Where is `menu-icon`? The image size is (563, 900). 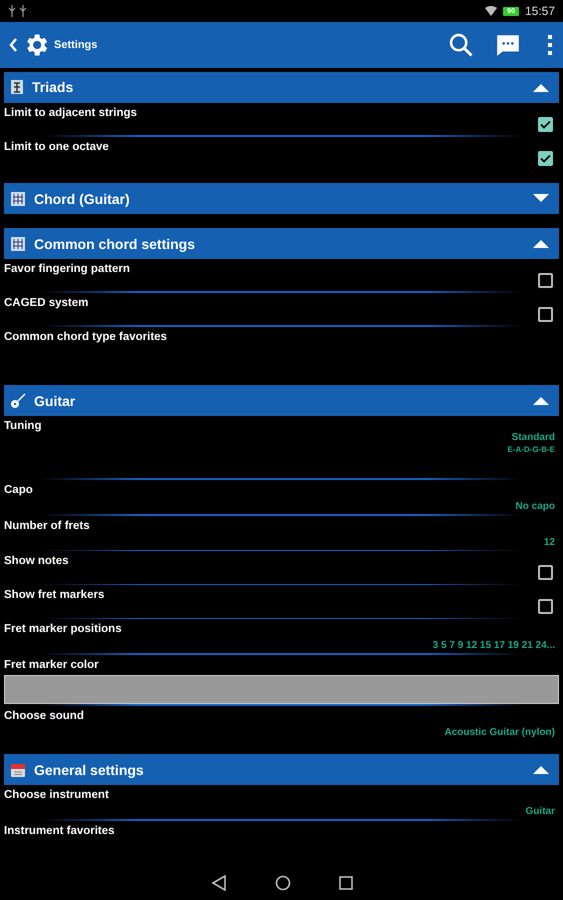
menu-icon is located at coordinates (550, 45).